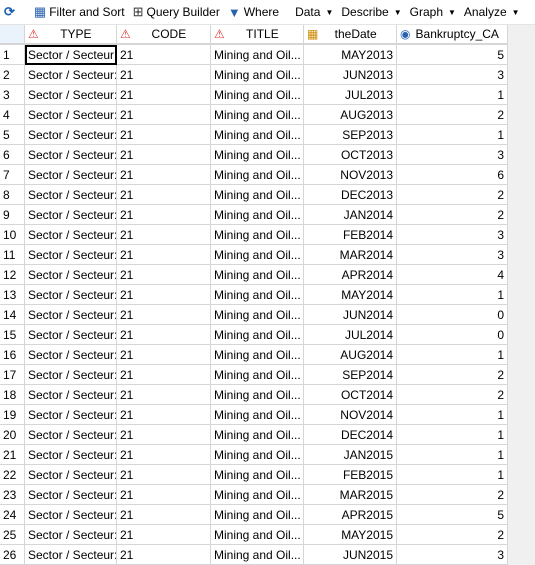  I want to click on query-builder-button: ⊞ Query Builder, so click(176, 12).